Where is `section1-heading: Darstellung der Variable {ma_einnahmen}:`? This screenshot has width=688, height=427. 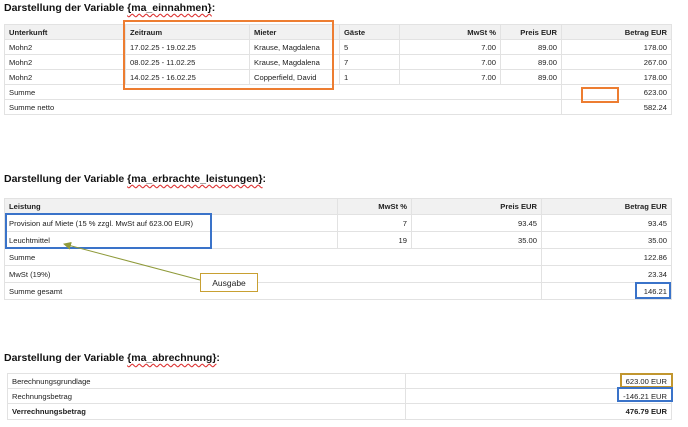 section1-heading: Darstellung der Variable {ma_einnahmen}: is located at coordinates (110, 8).